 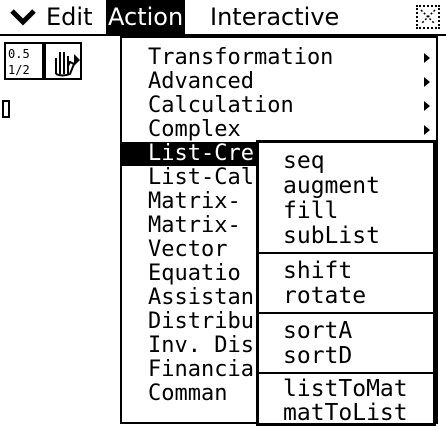 What do you see at coordinates (67, 64) in the screenshot?
I see `stylus-hand-icon` at bounding box center [67, 64].